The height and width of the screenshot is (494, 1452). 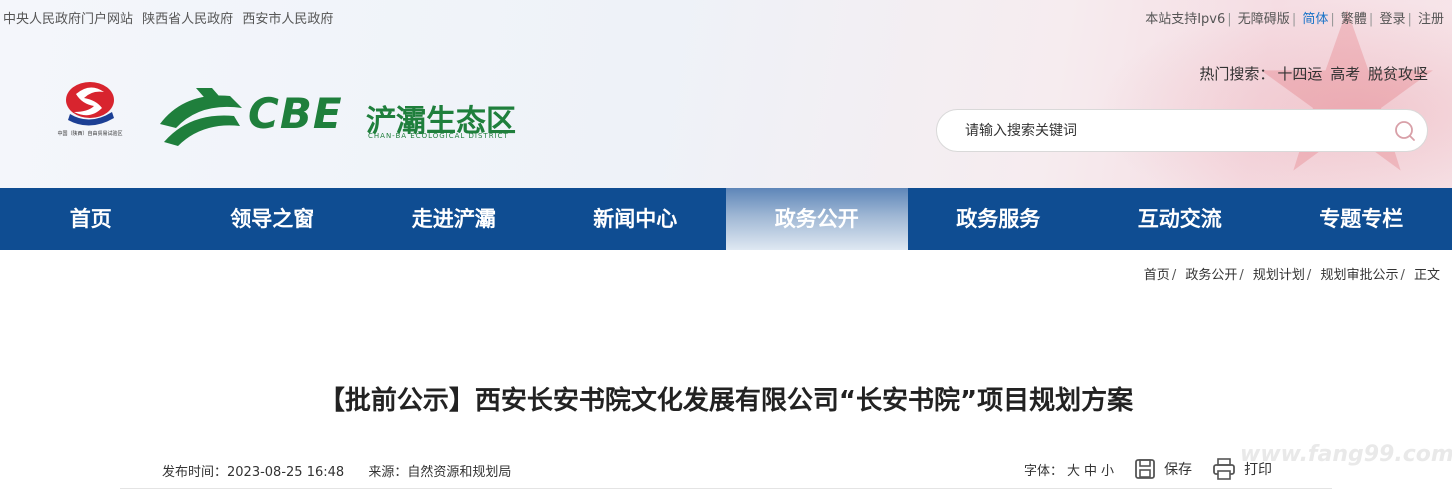 I want to click on link-shaanxi-gov: 陕西省人民政府, so click(x=187, y=19).